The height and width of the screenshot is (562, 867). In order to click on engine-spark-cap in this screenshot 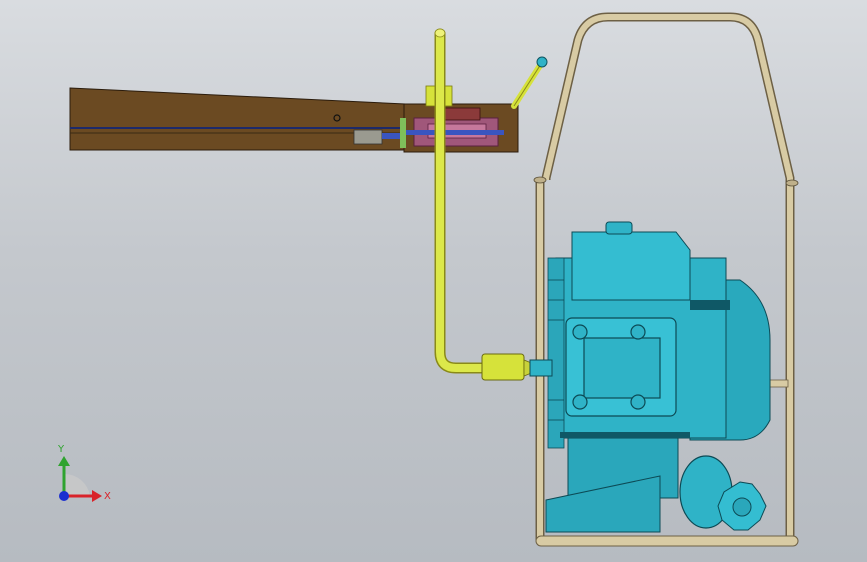, I will do `click(619, 228)`.